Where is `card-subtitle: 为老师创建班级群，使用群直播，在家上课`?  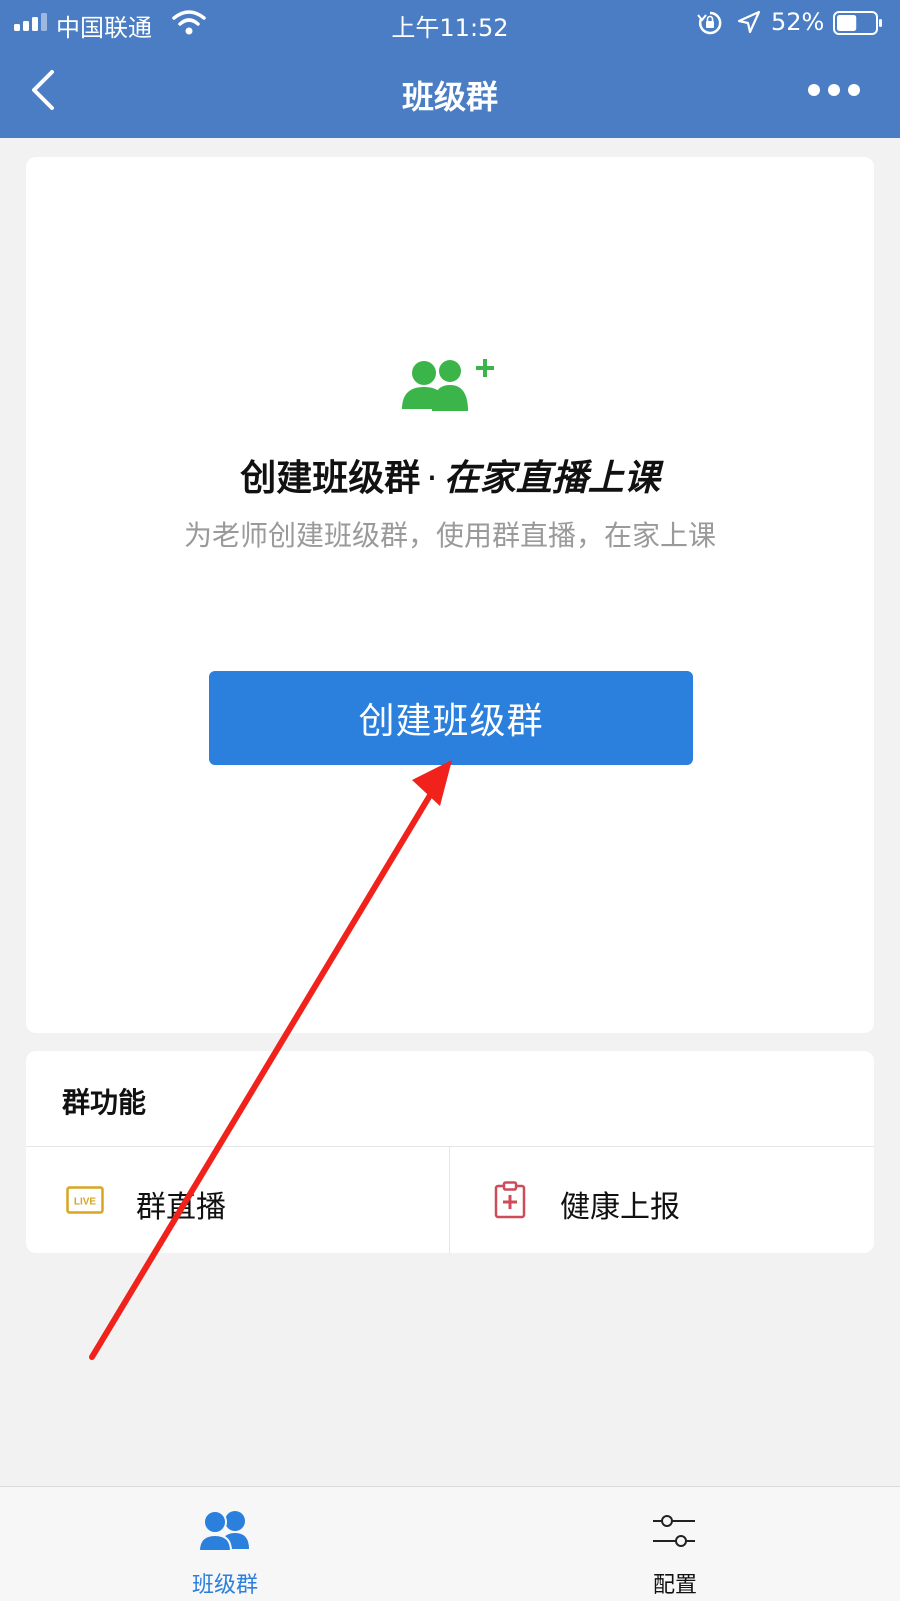 card-subtitle: 为老师创建班级群，使用群直播，在家上课 is located at coordinates (449, 535).